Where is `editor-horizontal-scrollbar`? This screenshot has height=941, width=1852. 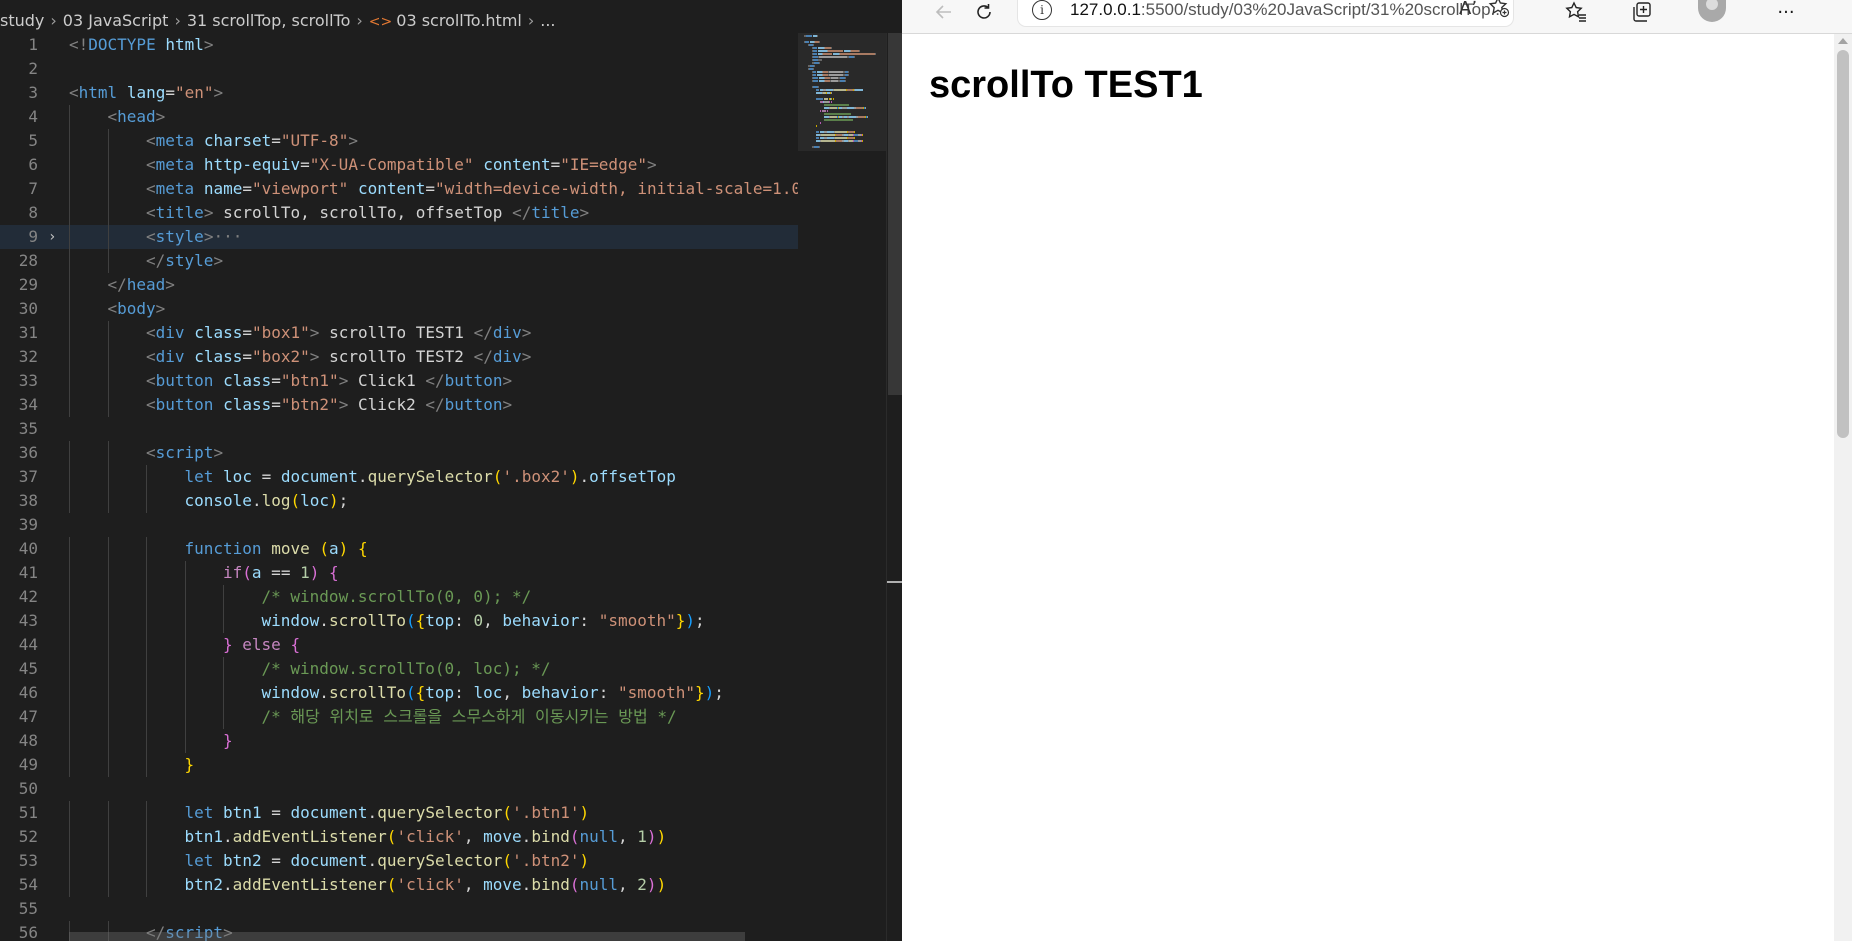
editor-horizontal-scrollbar is located at coordinates (407, 936).